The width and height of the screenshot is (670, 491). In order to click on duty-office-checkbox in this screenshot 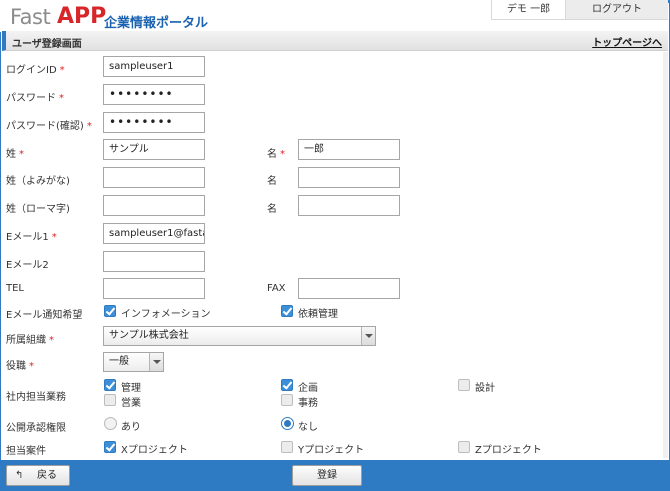, I will do `click(287, 400)`.